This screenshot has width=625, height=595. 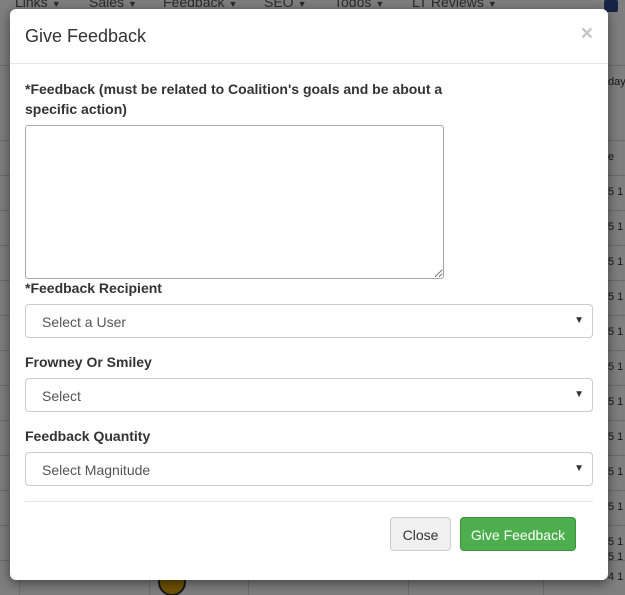 I want to click on select-value: Select Magnitude, so click(x=96, y=470).